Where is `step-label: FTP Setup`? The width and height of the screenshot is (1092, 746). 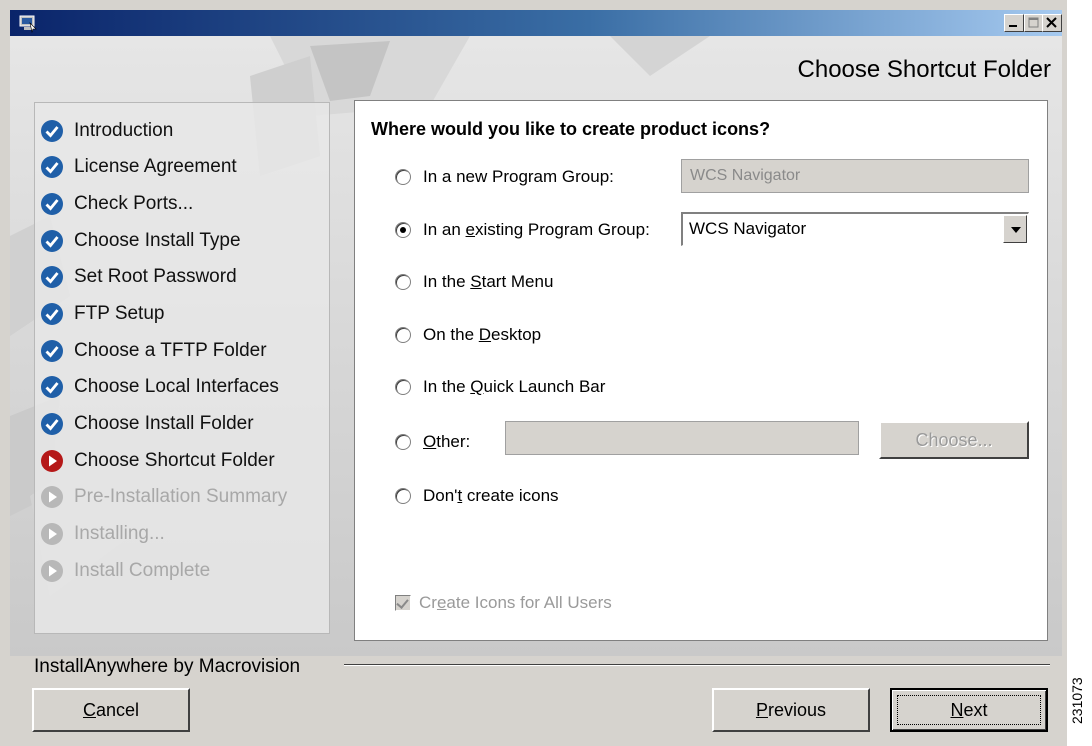
step-label: FTP Setup is located at coordinates (119, 313).